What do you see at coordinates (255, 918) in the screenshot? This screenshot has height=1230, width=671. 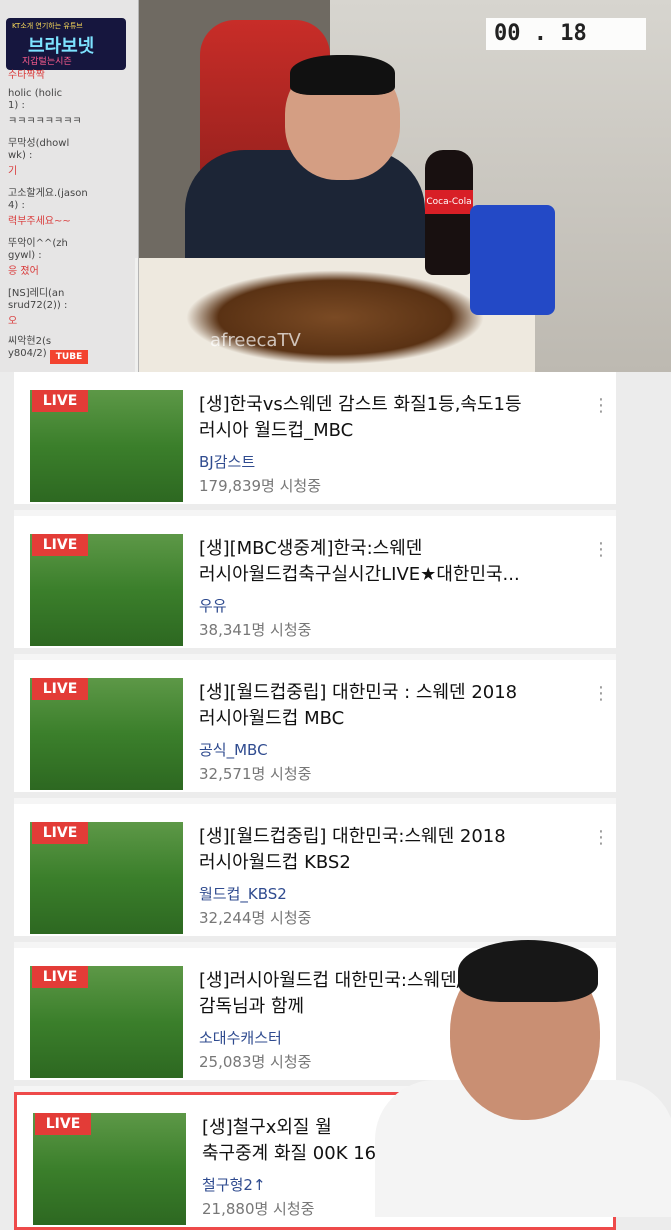 I see `viewer-count: 32,244명 시청중` at bounding box center [255, 918].